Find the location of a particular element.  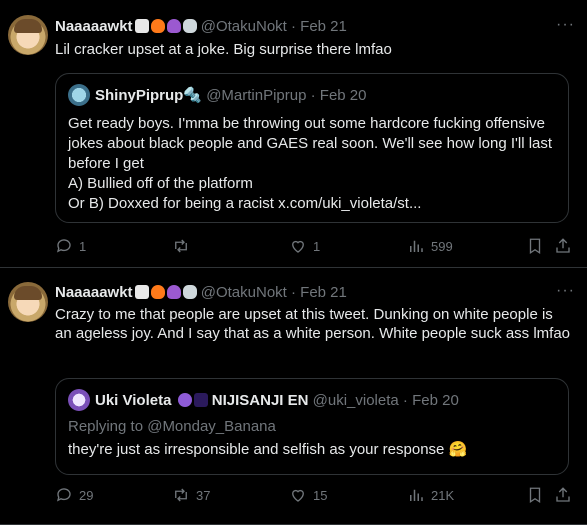

reply-button: 1 is located at coordinates (70, 246).